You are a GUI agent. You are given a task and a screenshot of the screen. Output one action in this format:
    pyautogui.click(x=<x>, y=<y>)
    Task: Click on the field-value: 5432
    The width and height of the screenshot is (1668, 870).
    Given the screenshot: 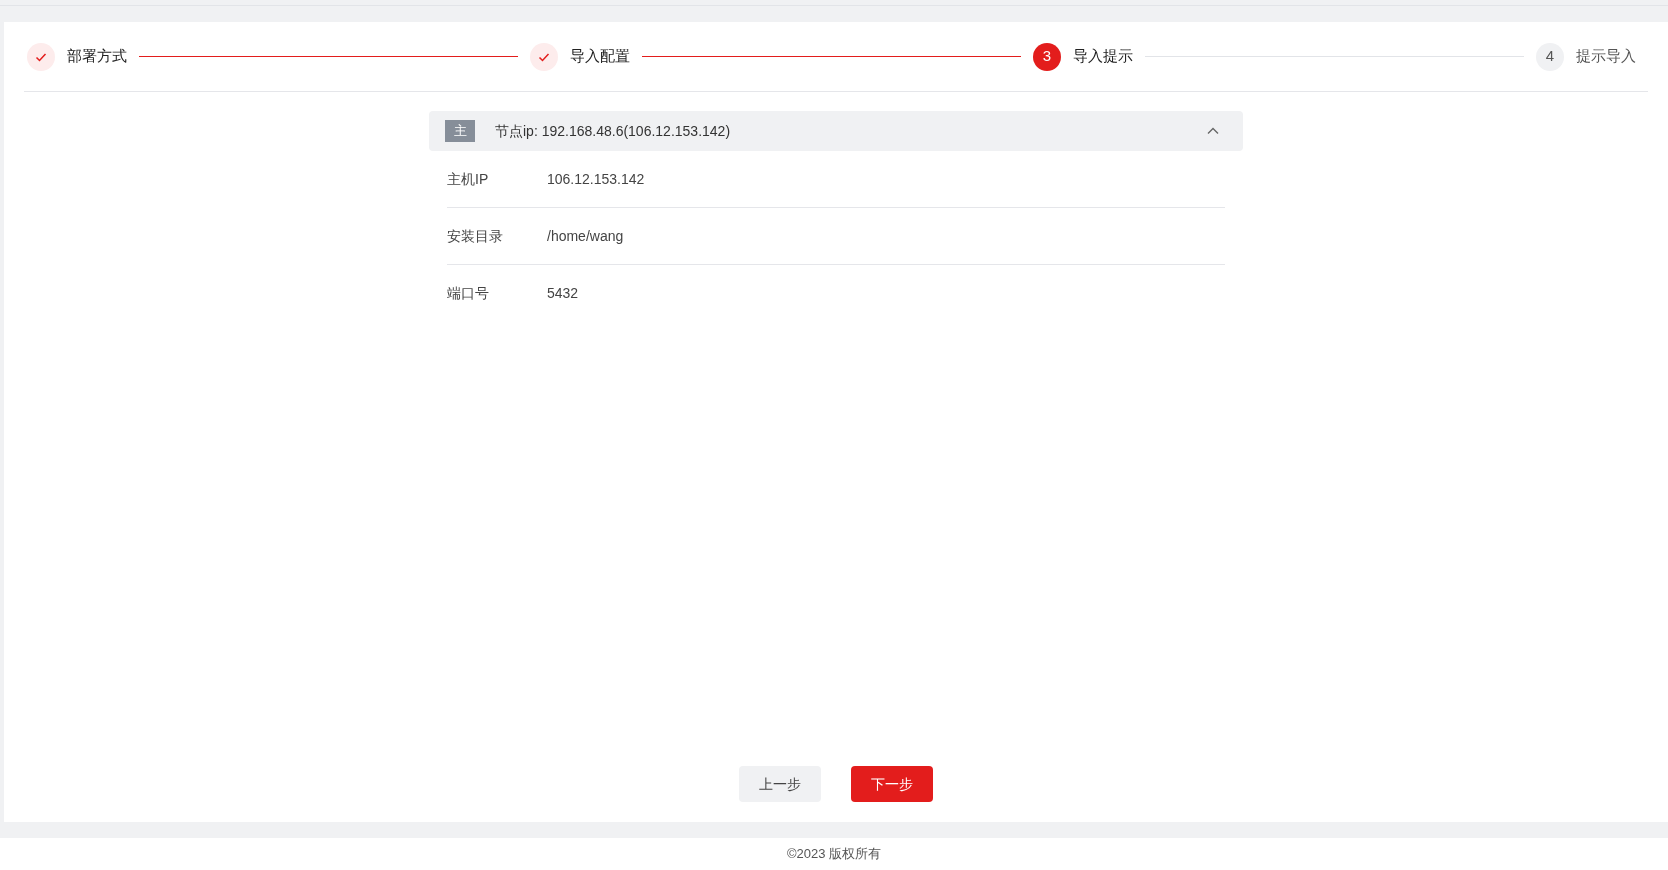 What is the action you would take?
    pyautogui.click(x=563, y=293)
    